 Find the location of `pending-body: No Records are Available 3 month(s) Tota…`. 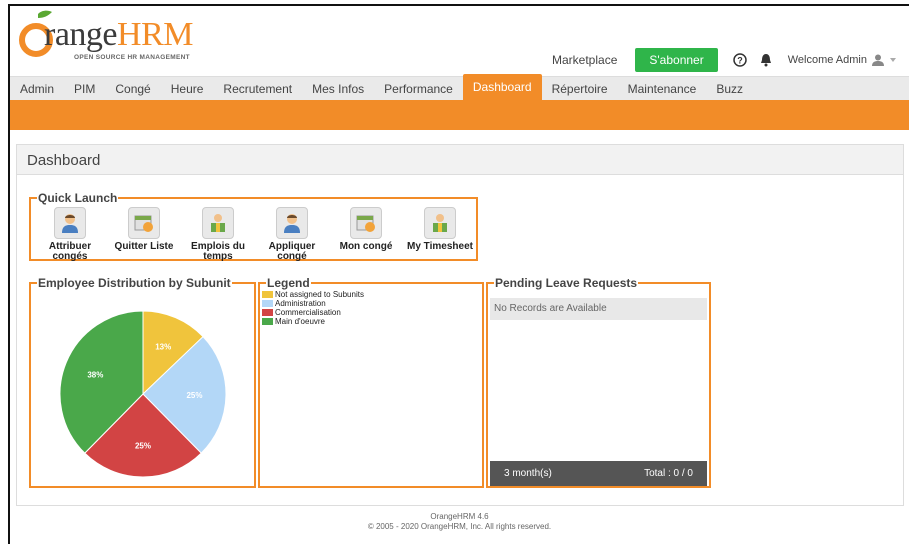

pending-body: No Records are Available 3 month(s) Tota… is located at coordinates (598, 392).